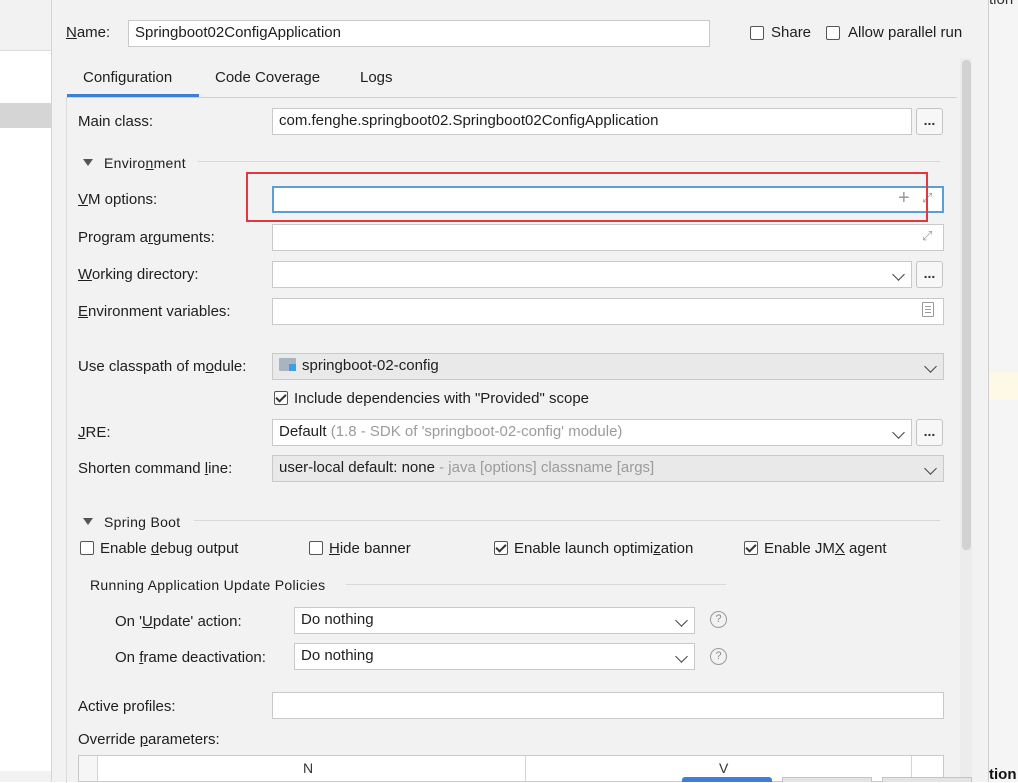 The height and width of the screenshot is (783, 1018). Describe the element at coordinates (155, 468) in the screenshot. I see `shorten-command-line-label: Shorten command line:` at that location.